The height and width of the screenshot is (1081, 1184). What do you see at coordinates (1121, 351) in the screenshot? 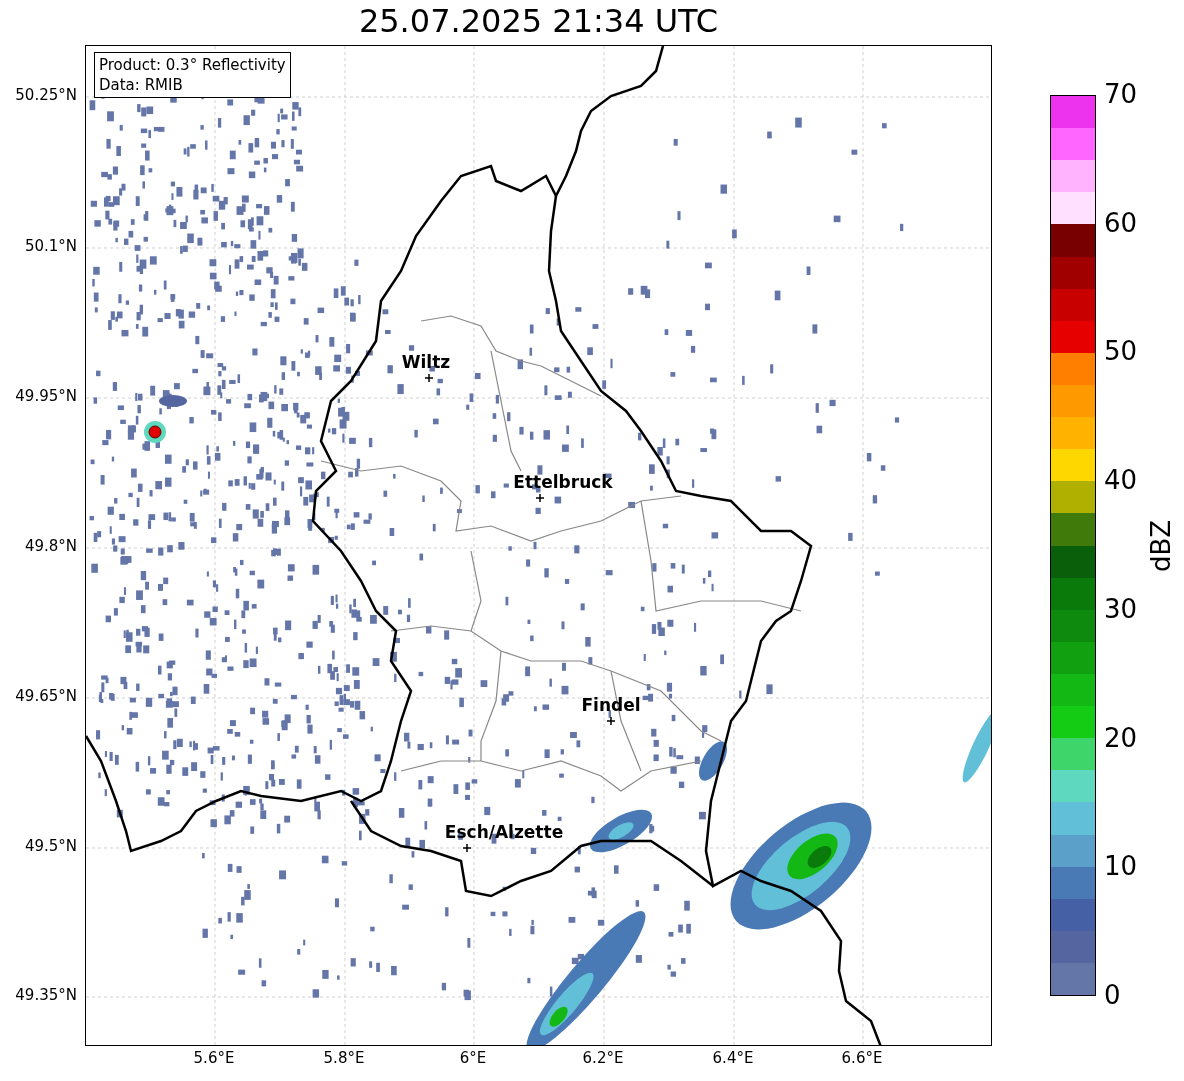
I see `colorbar-tick-label: 50` at bounding box center [1121, 351].